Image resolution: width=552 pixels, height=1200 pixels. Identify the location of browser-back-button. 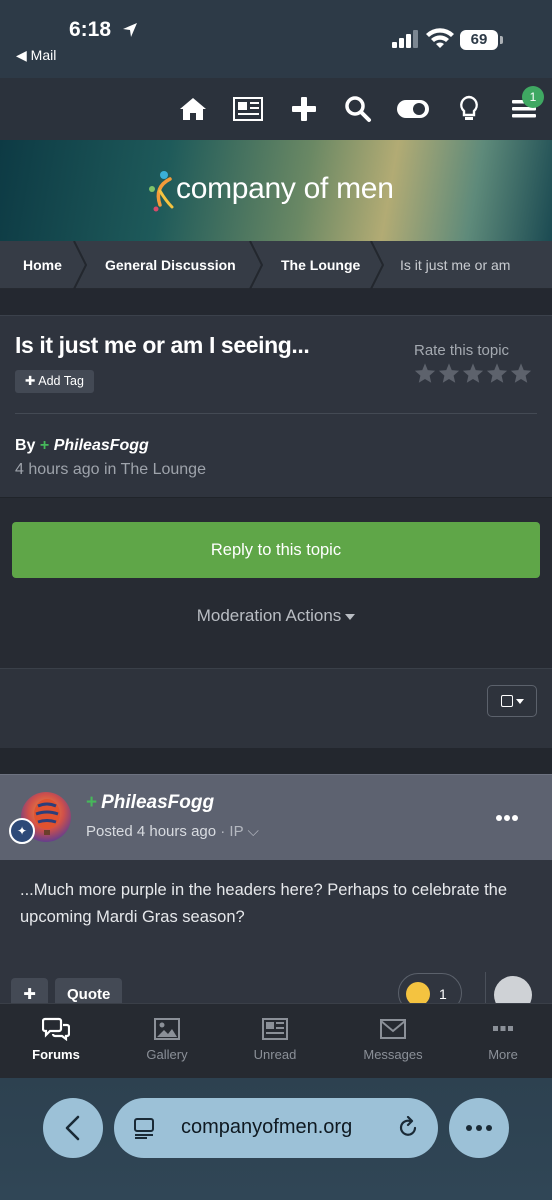
(73, 1128).